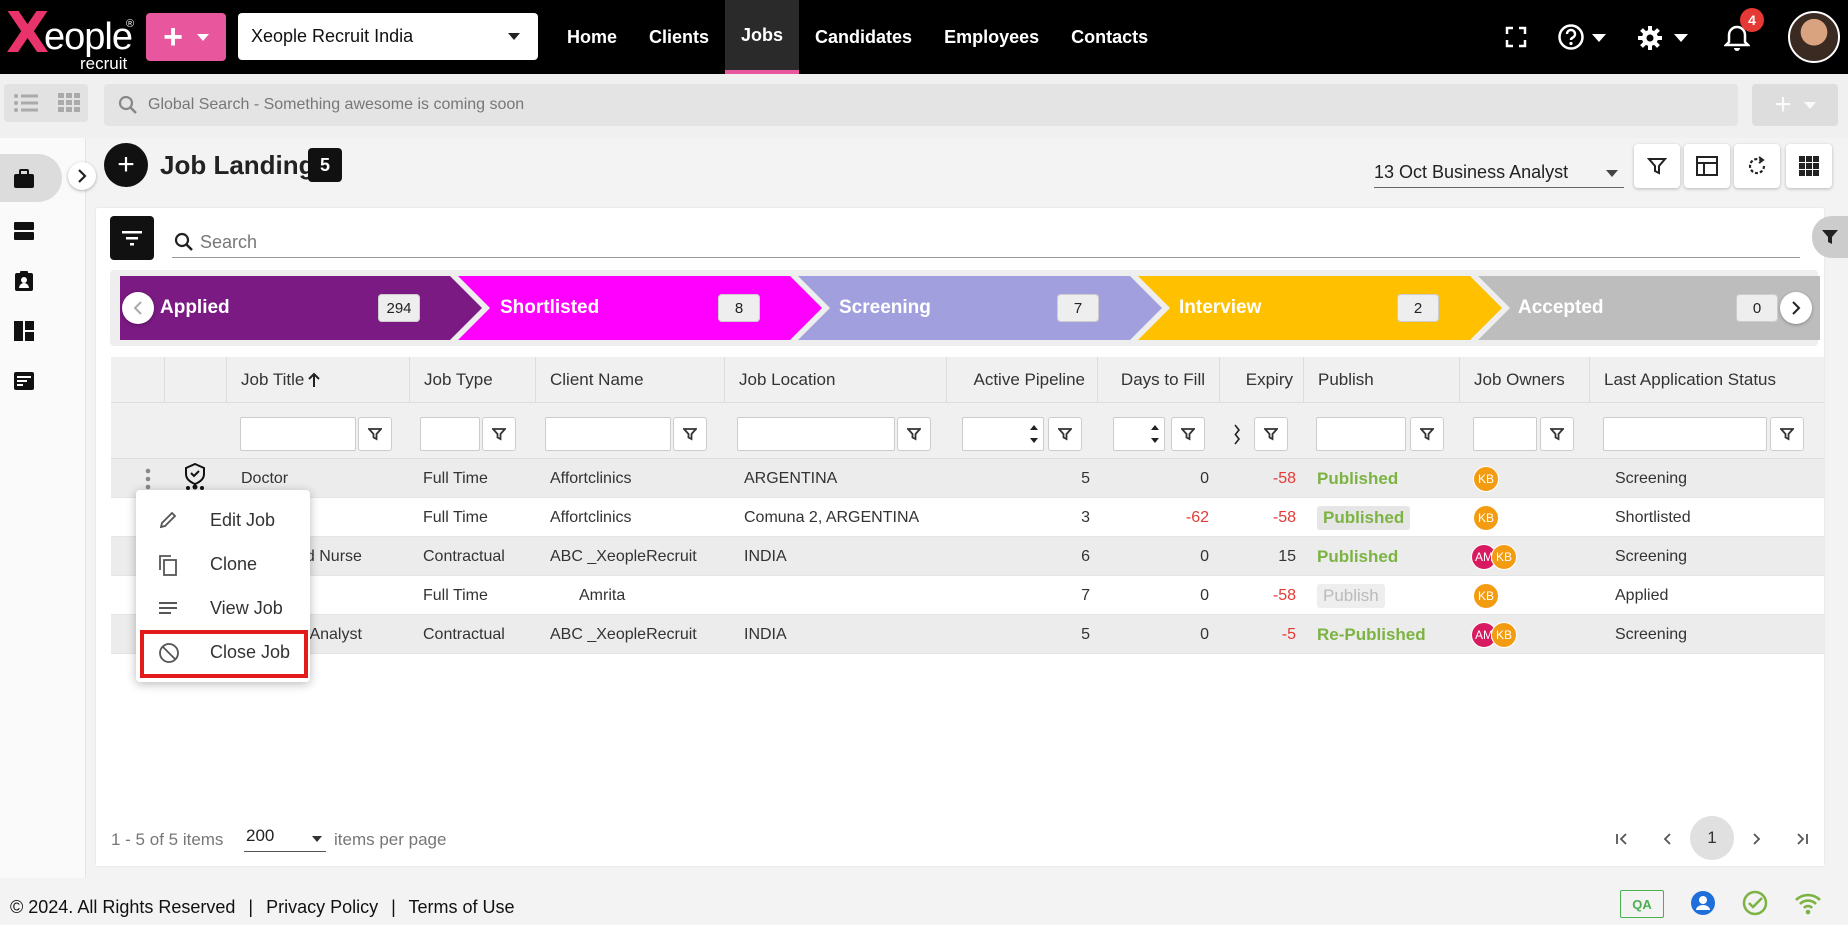  Describe the element at coordinates (1261, 380) in the screenshot. I see `col-expiry: Expiry` at that location.